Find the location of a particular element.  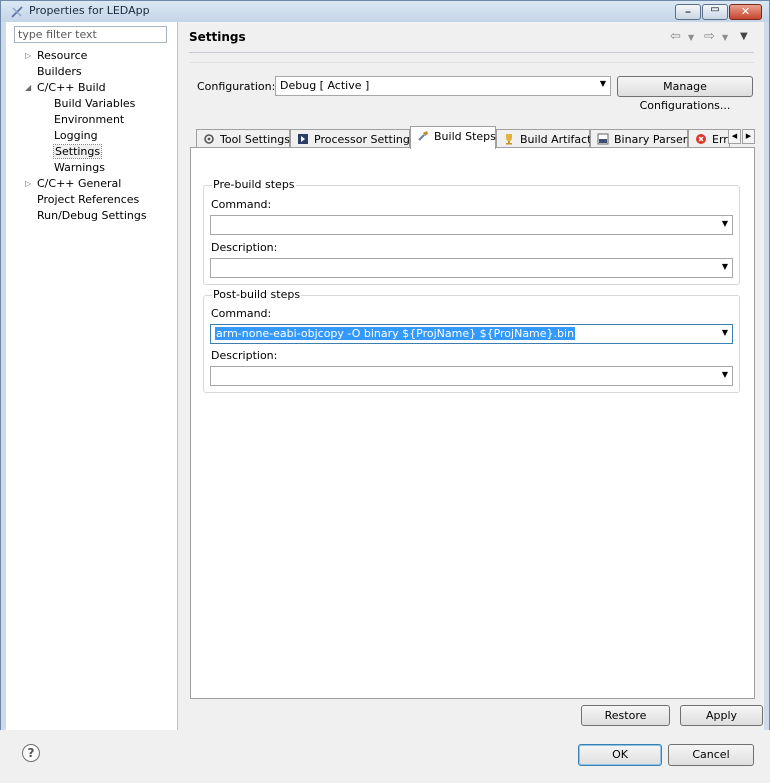

back-dropdown-icon: ▼ is located at coordinates (691, 37).